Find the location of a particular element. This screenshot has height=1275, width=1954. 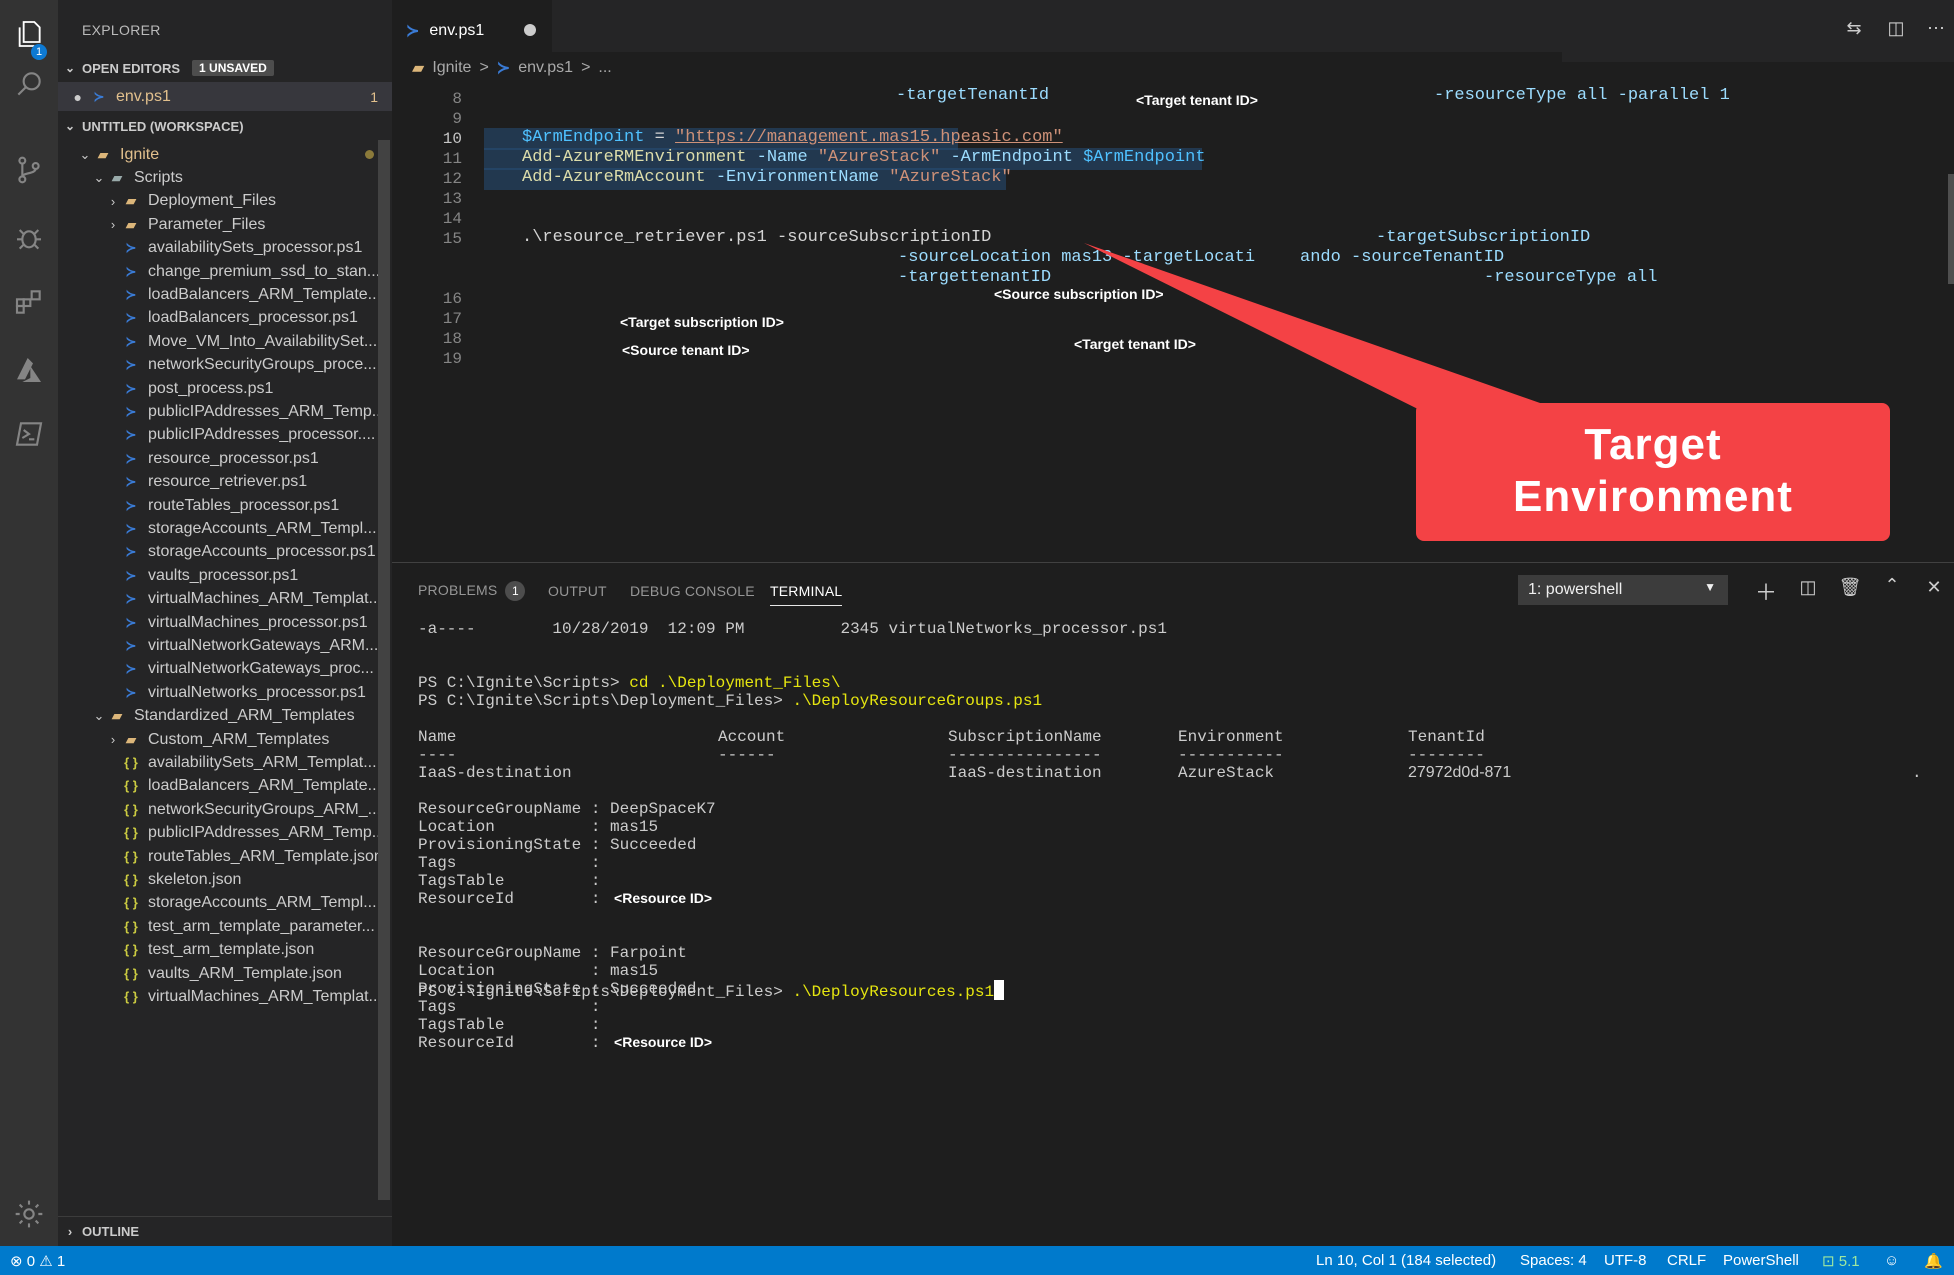

trash-icon: 🗑 is located at coordinates (1850, 590).